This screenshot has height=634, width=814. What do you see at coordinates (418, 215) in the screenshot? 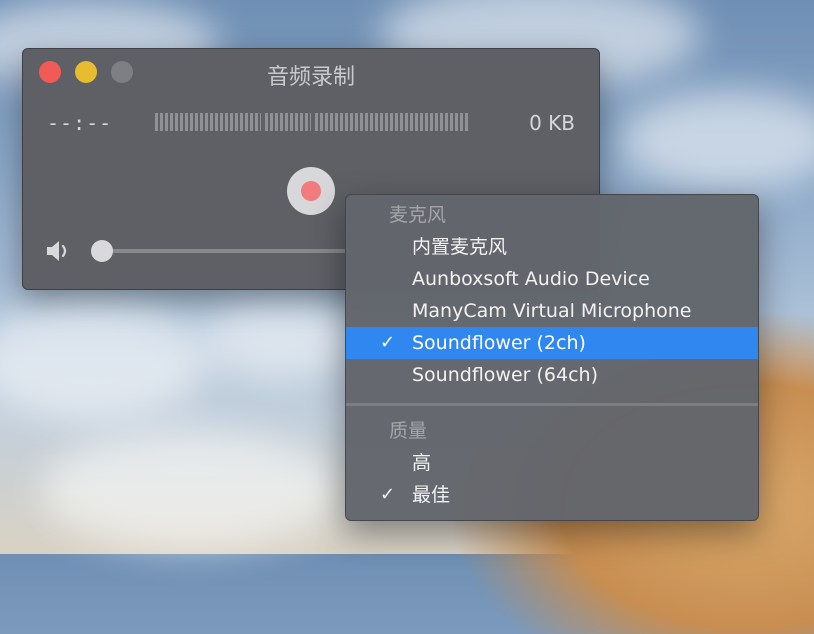
I see `microphone-header: 麦克风` at bounding box center [418, 215].